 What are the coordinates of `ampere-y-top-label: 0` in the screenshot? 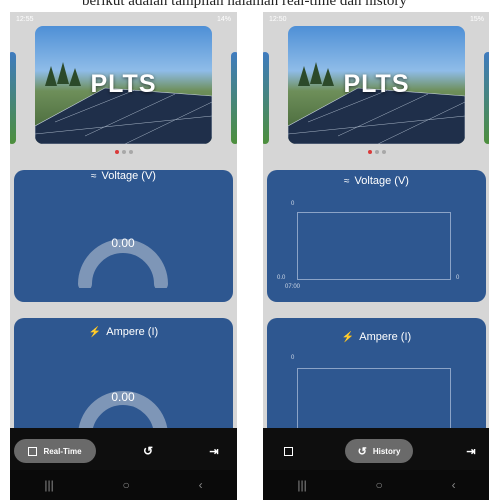 It's located at (293, 358).